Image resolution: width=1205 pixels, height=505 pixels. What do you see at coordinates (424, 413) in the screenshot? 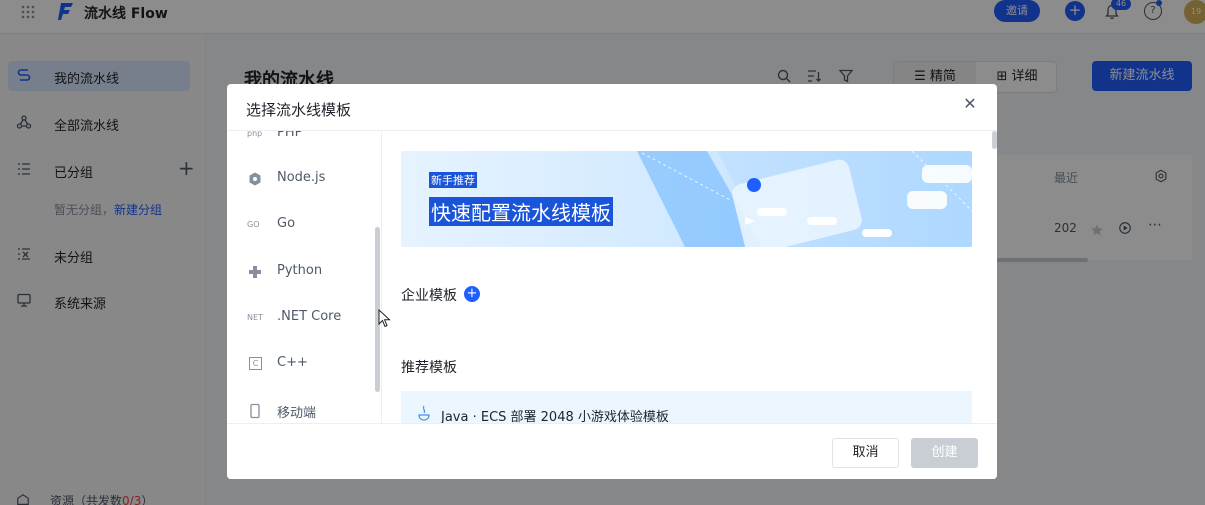
I see `java-icon` at bounding box center [424, 413].